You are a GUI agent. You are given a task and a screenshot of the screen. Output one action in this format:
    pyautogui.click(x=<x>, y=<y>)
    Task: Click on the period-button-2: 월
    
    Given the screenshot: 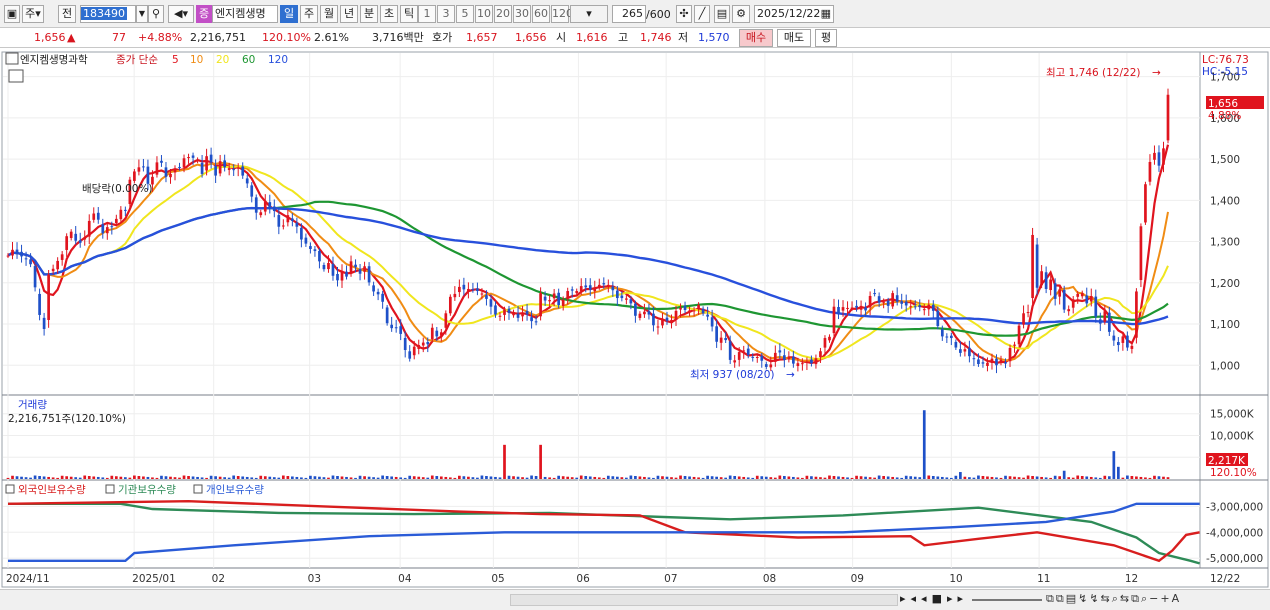 What is the action you would take?
    pyautogui.click(x=329, y=14)
    